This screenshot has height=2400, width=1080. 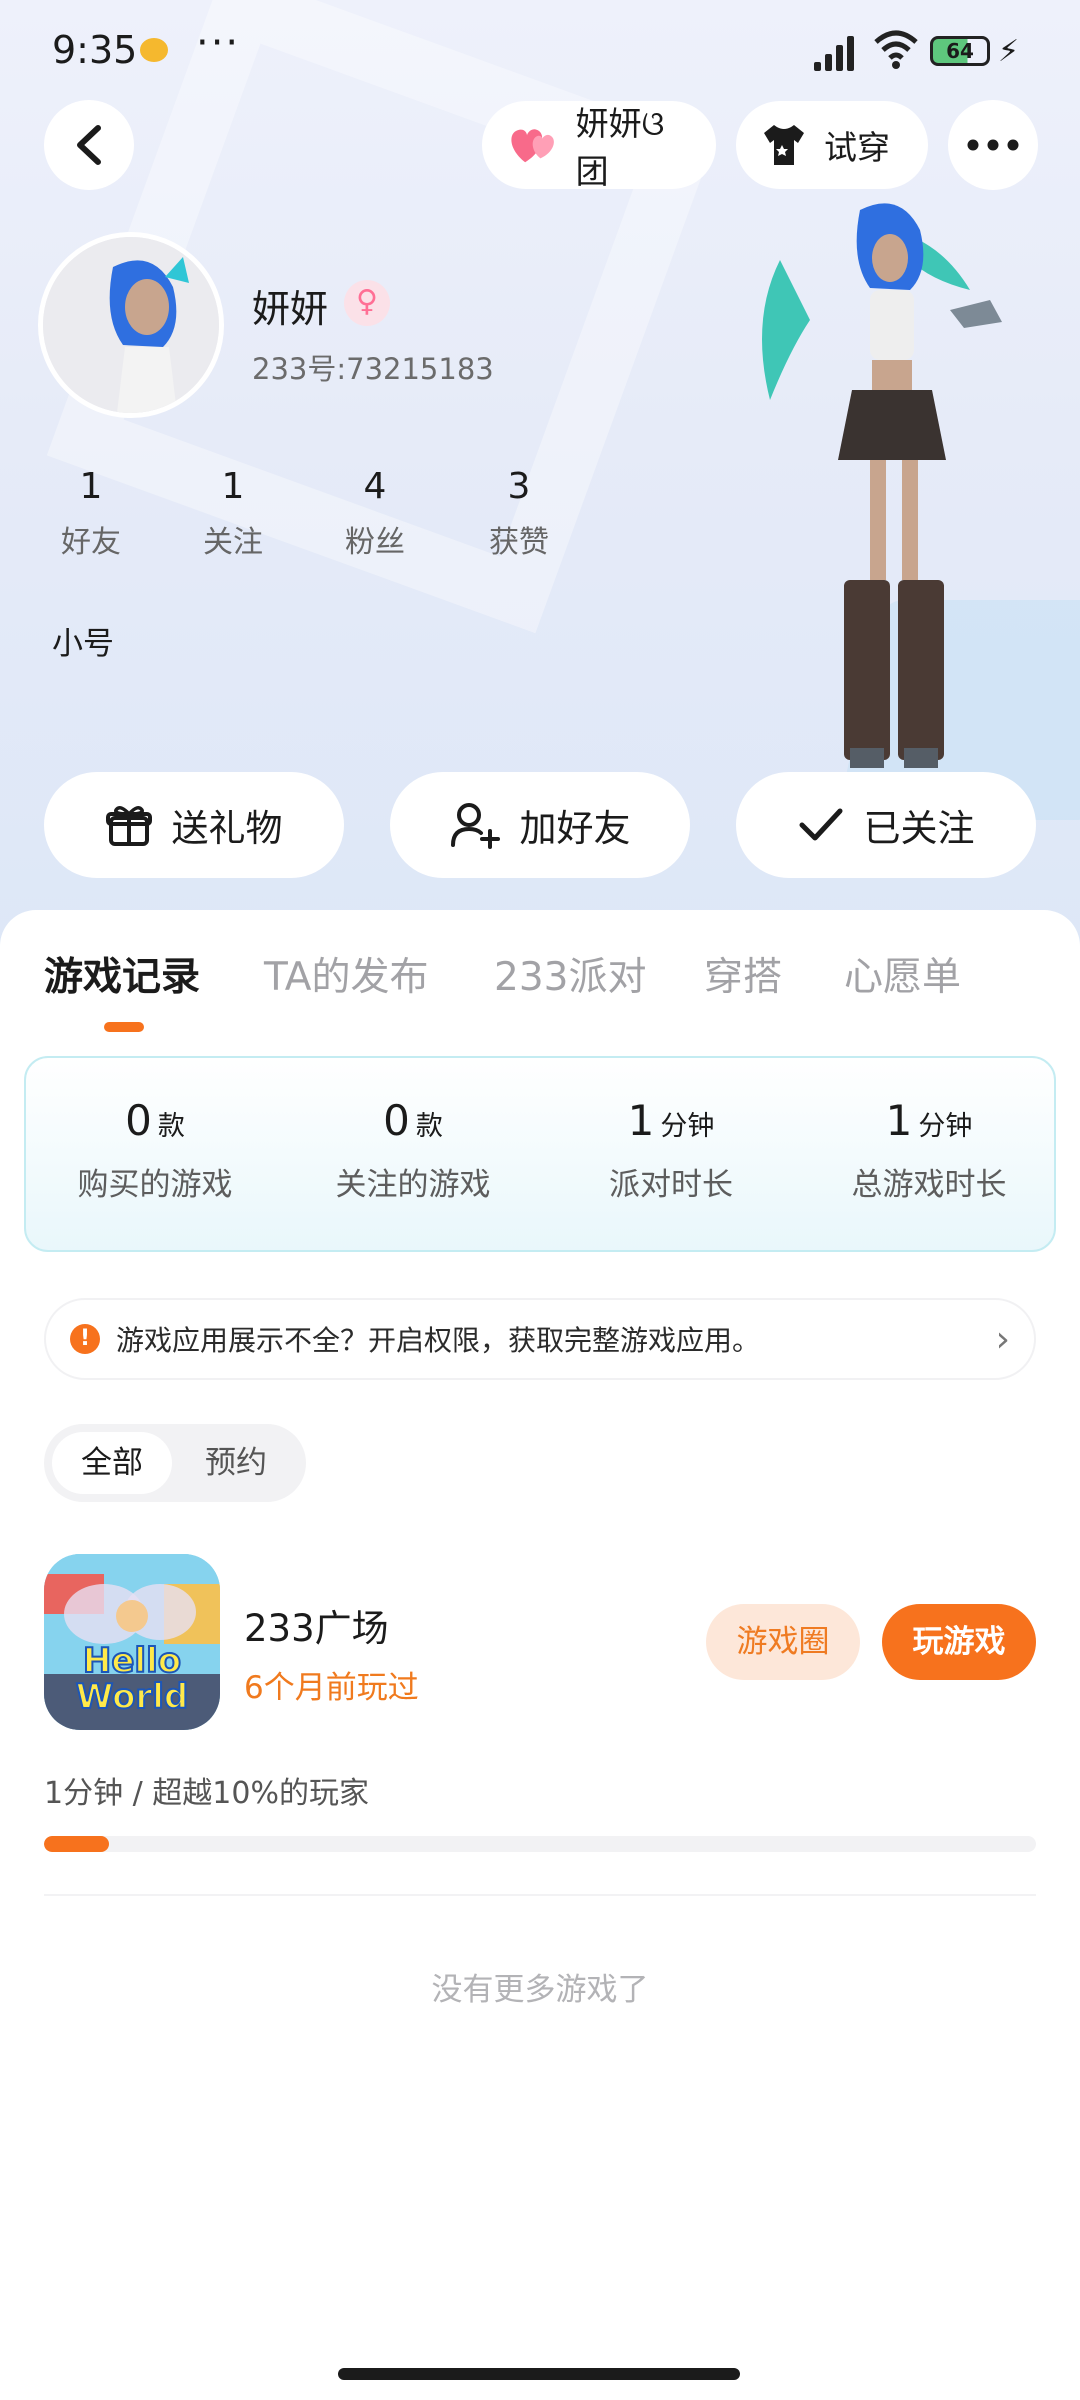 What do you see at coordinates (834, 53) in the screenshot?
I see `signal-icon` at bounding box center [834, 53].